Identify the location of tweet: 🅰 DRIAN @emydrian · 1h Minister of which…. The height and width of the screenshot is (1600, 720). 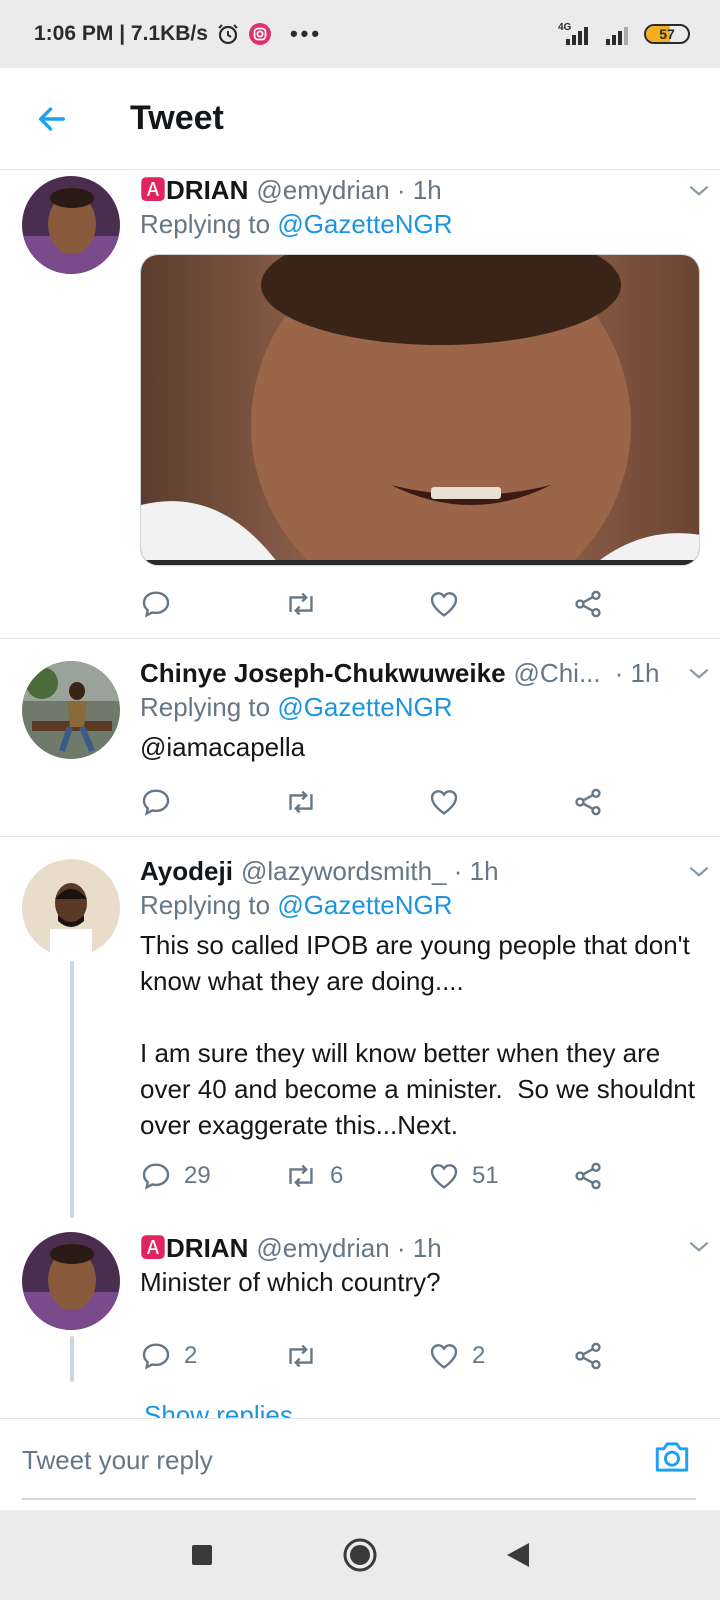
(360, 1318).